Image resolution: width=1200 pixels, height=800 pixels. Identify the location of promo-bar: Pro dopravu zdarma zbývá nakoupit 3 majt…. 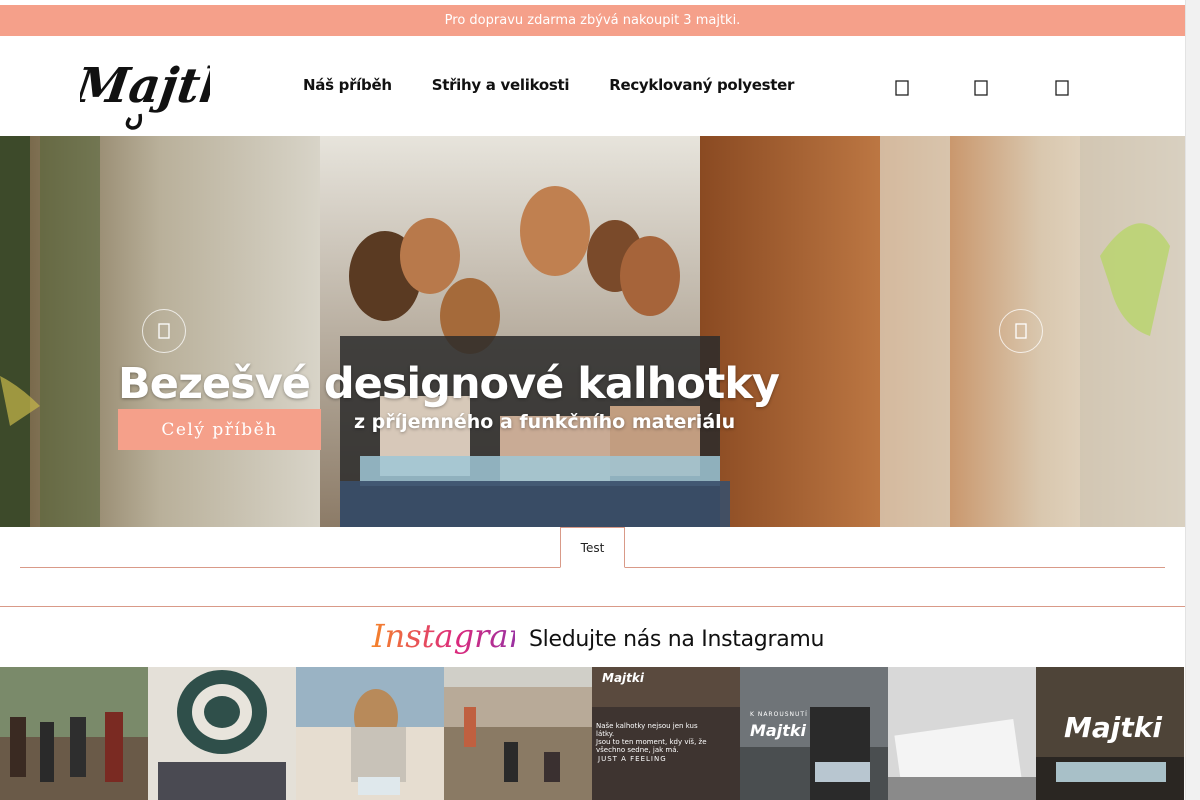
(592, 20).